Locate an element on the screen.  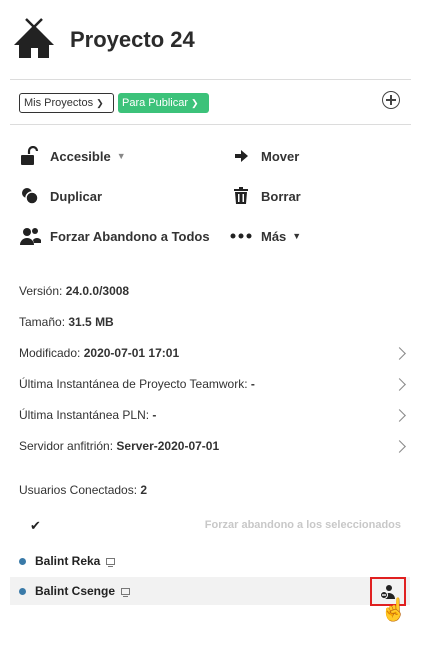
delete-label: Borrar is located at coordinates (281, 196).